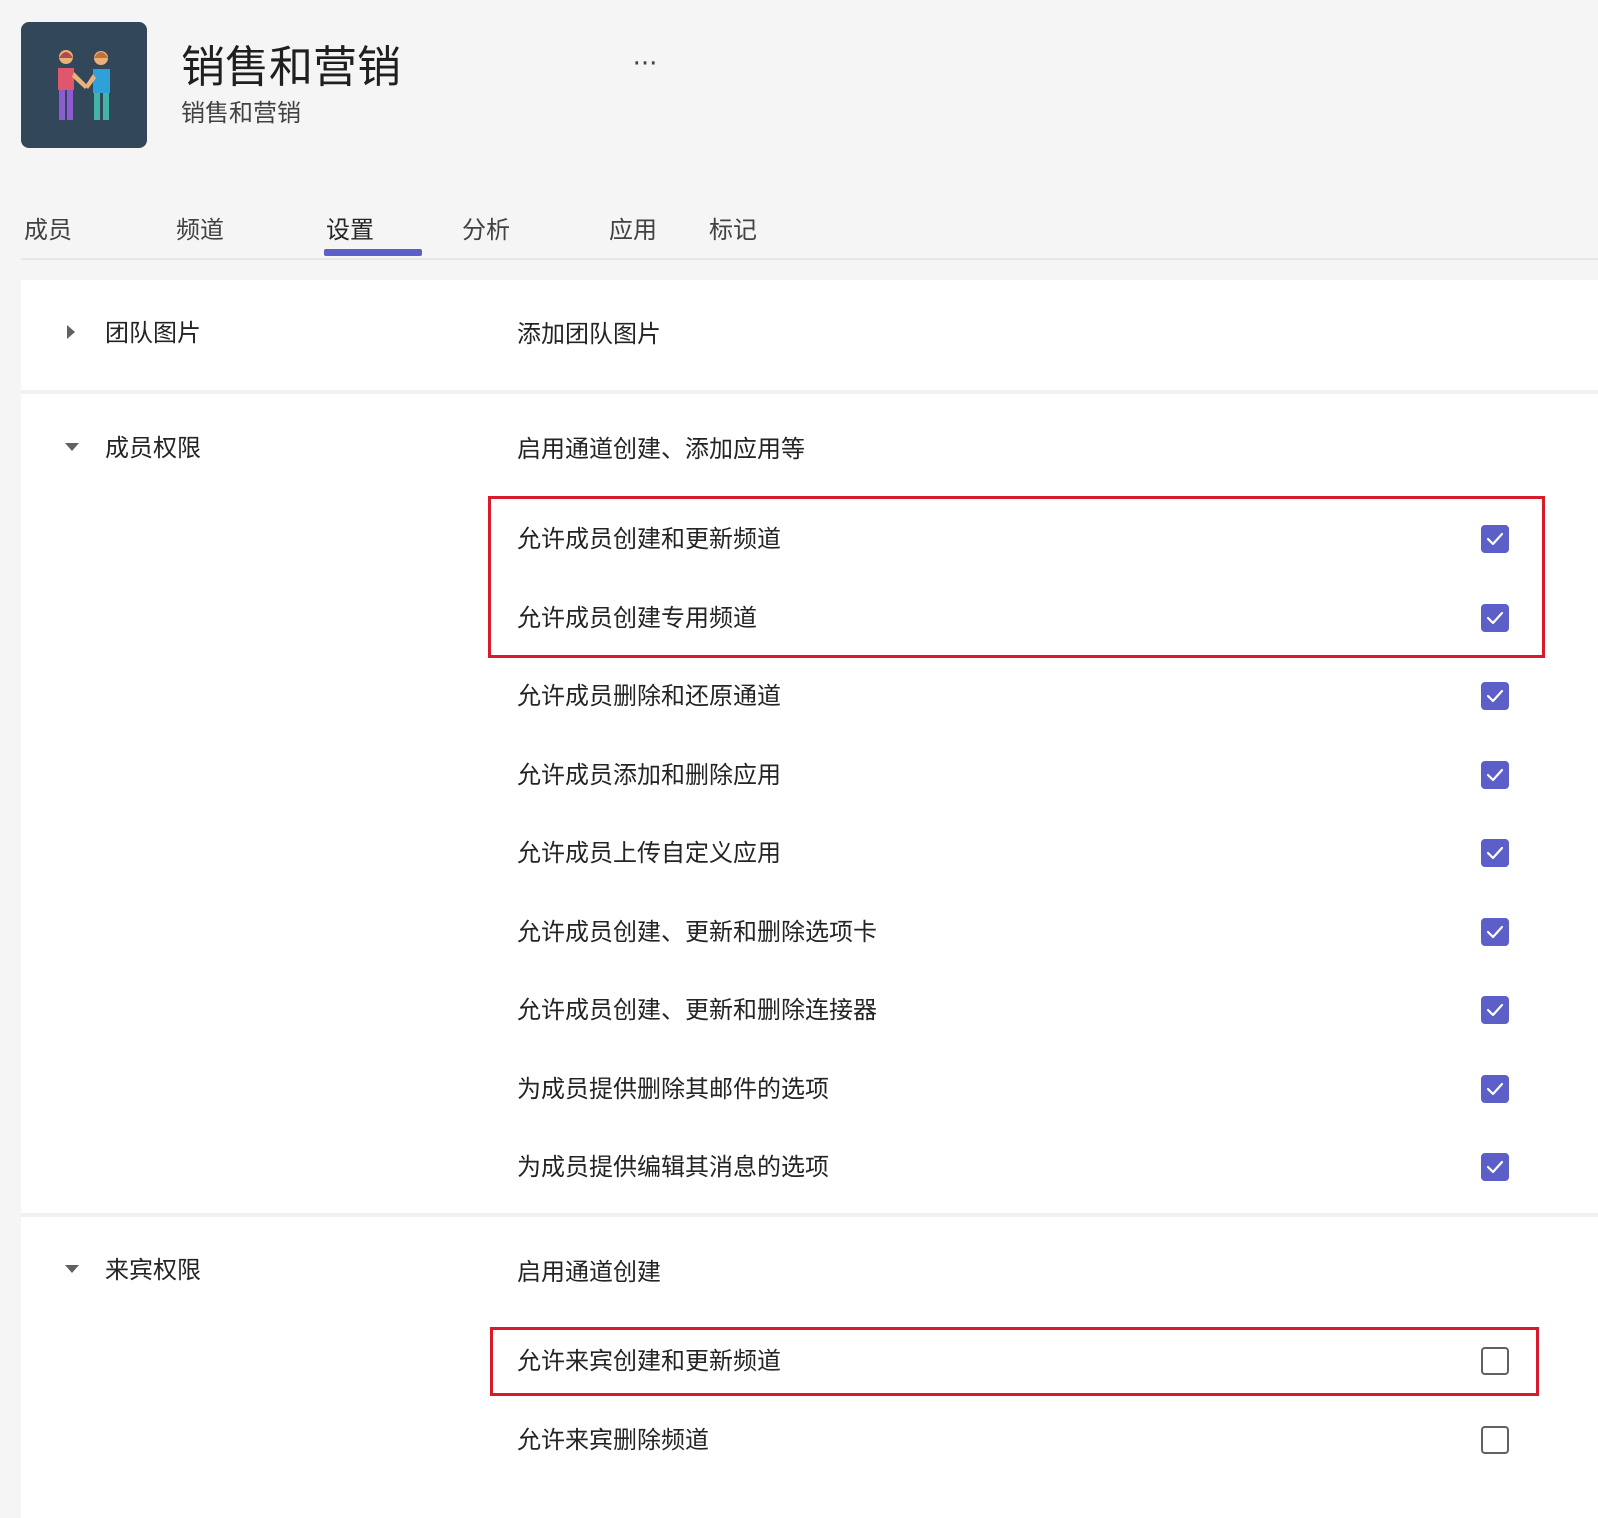 The image size is (1598, 1518). What do you see at coordinates (649, 853) in the screenshot?
I see `member-permission-option-label: 允许成员上传自定义应用` at bounding box center [649, 853].